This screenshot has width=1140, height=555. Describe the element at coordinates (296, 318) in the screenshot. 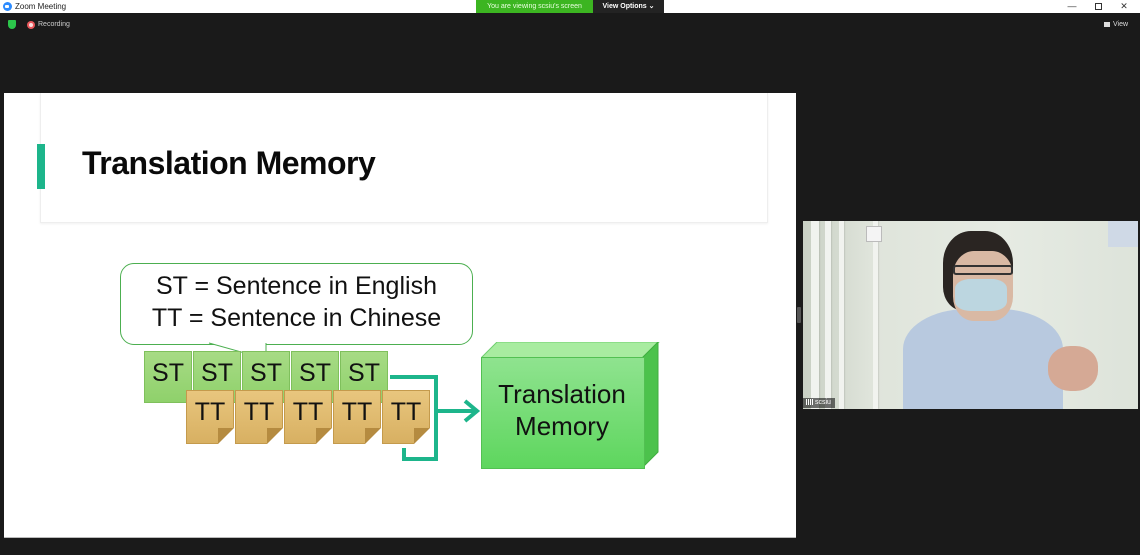

I see `callout-line-tt: TT = Sentence in Chinese` at that location.